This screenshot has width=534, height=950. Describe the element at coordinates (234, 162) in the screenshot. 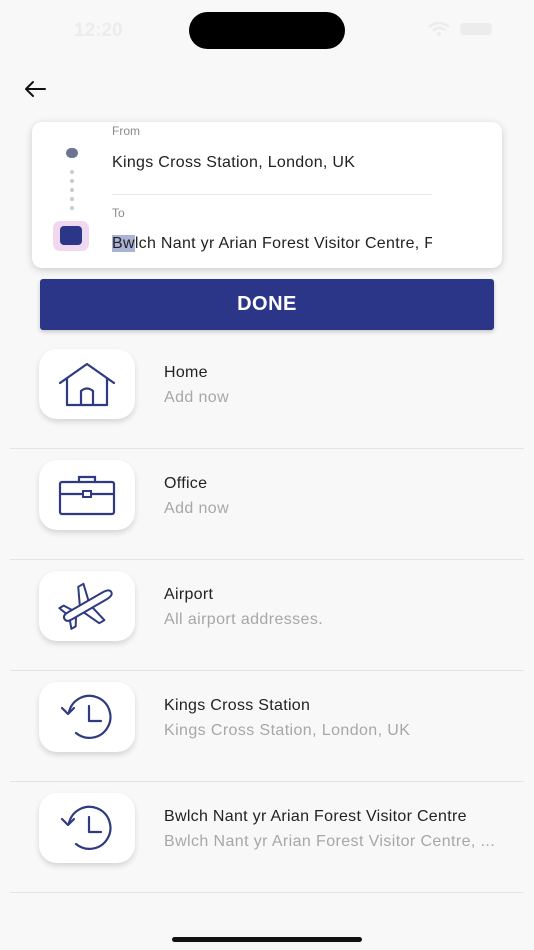

I see `from-value: Kings Cross Station, London, UK` at that location.